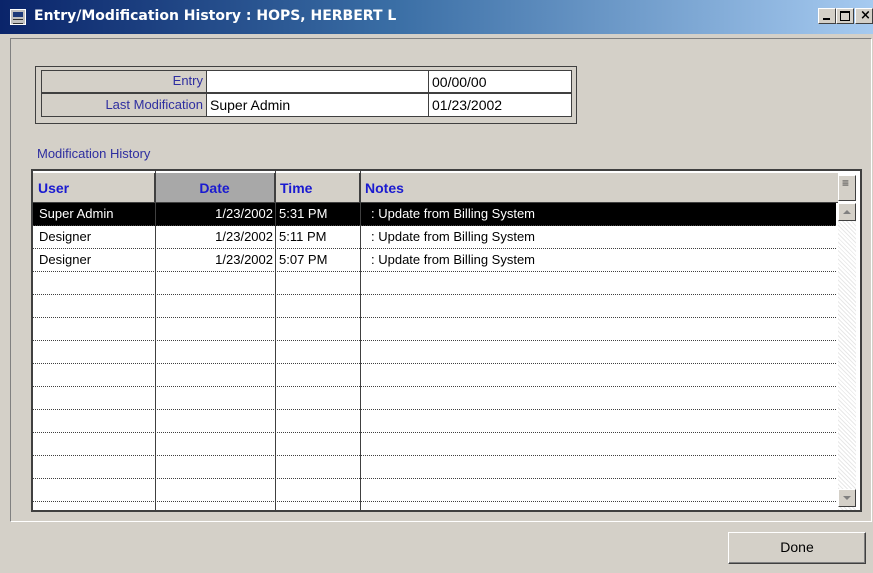  What do you see at coordinates (76, 213) in the screenshot?
I see `cell-user: Super Admin` at bounding box center [76, 213].